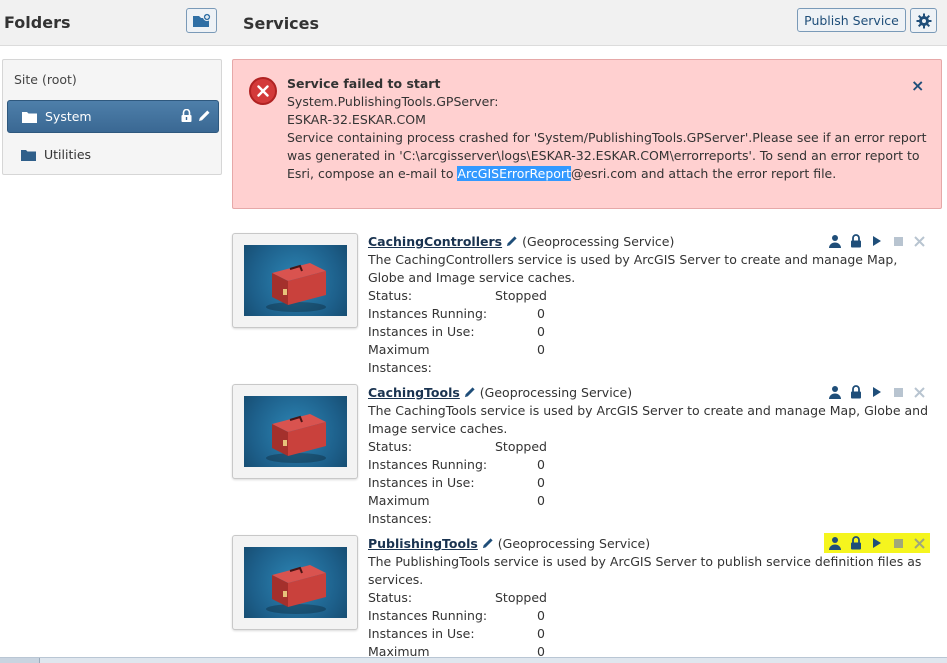 The image size is (947, 663). I want to click on top-bar: Folders Services Publish Service, so click(473, 23).